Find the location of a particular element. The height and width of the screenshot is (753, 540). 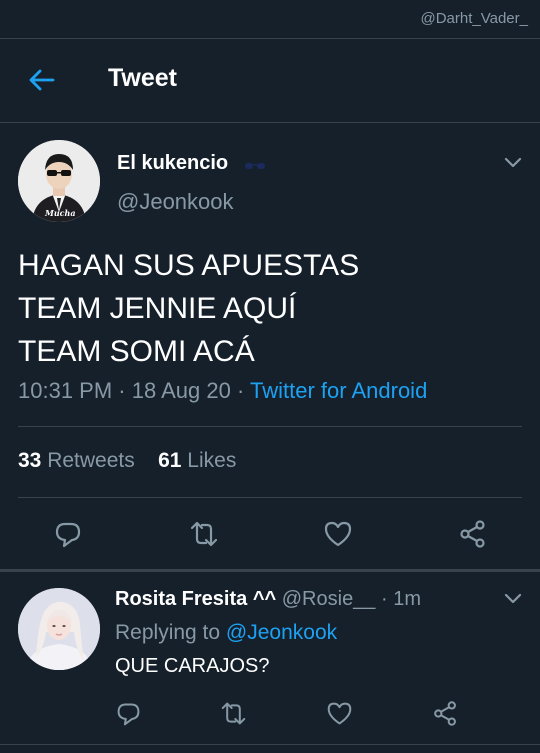

tweet-date: 18 Aug 20 is located at coordinates (181, 390).